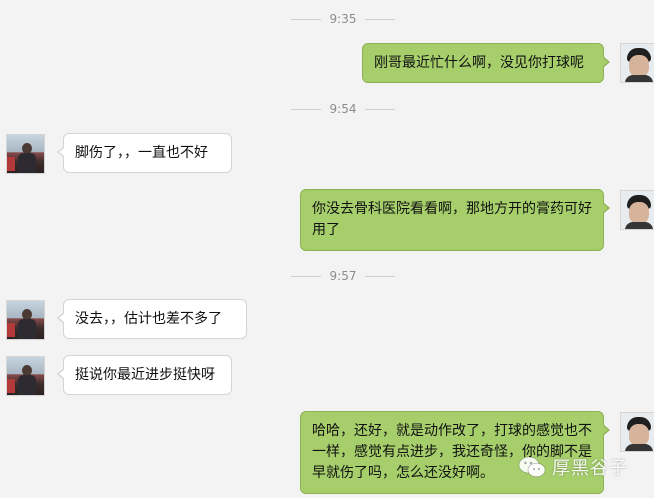 The image size is (654, 498). I want to click on watermark-text: 厚黑谷子, so click(590, 468).